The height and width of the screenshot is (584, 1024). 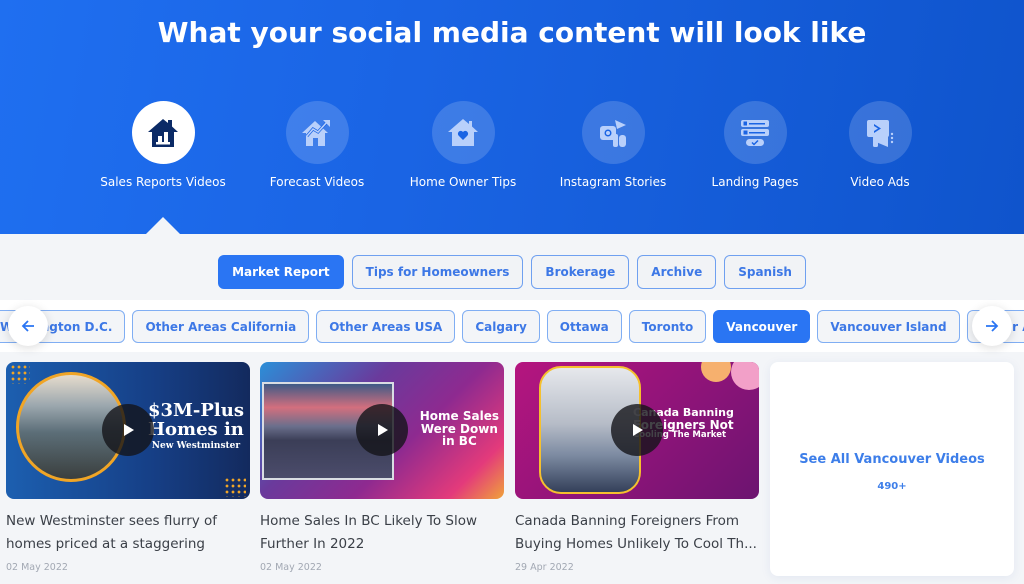 What do you see at coordinates (892, 469) in the screenshot?
I see `see-all-videos-card: See All Vancouver Videos 490+` at bounding box center [892, 469].